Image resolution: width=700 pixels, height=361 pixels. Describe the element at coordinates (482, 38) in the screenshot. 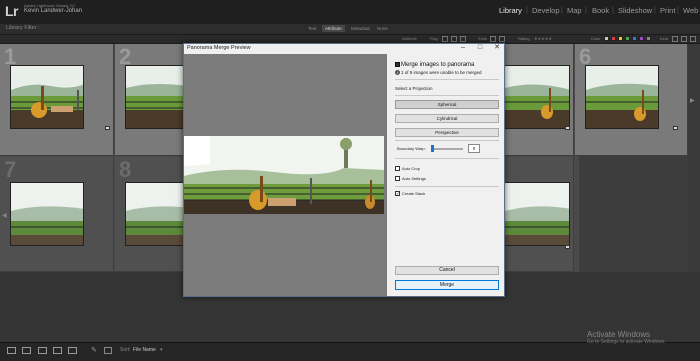

I see `edits-label: Edits` at that location.